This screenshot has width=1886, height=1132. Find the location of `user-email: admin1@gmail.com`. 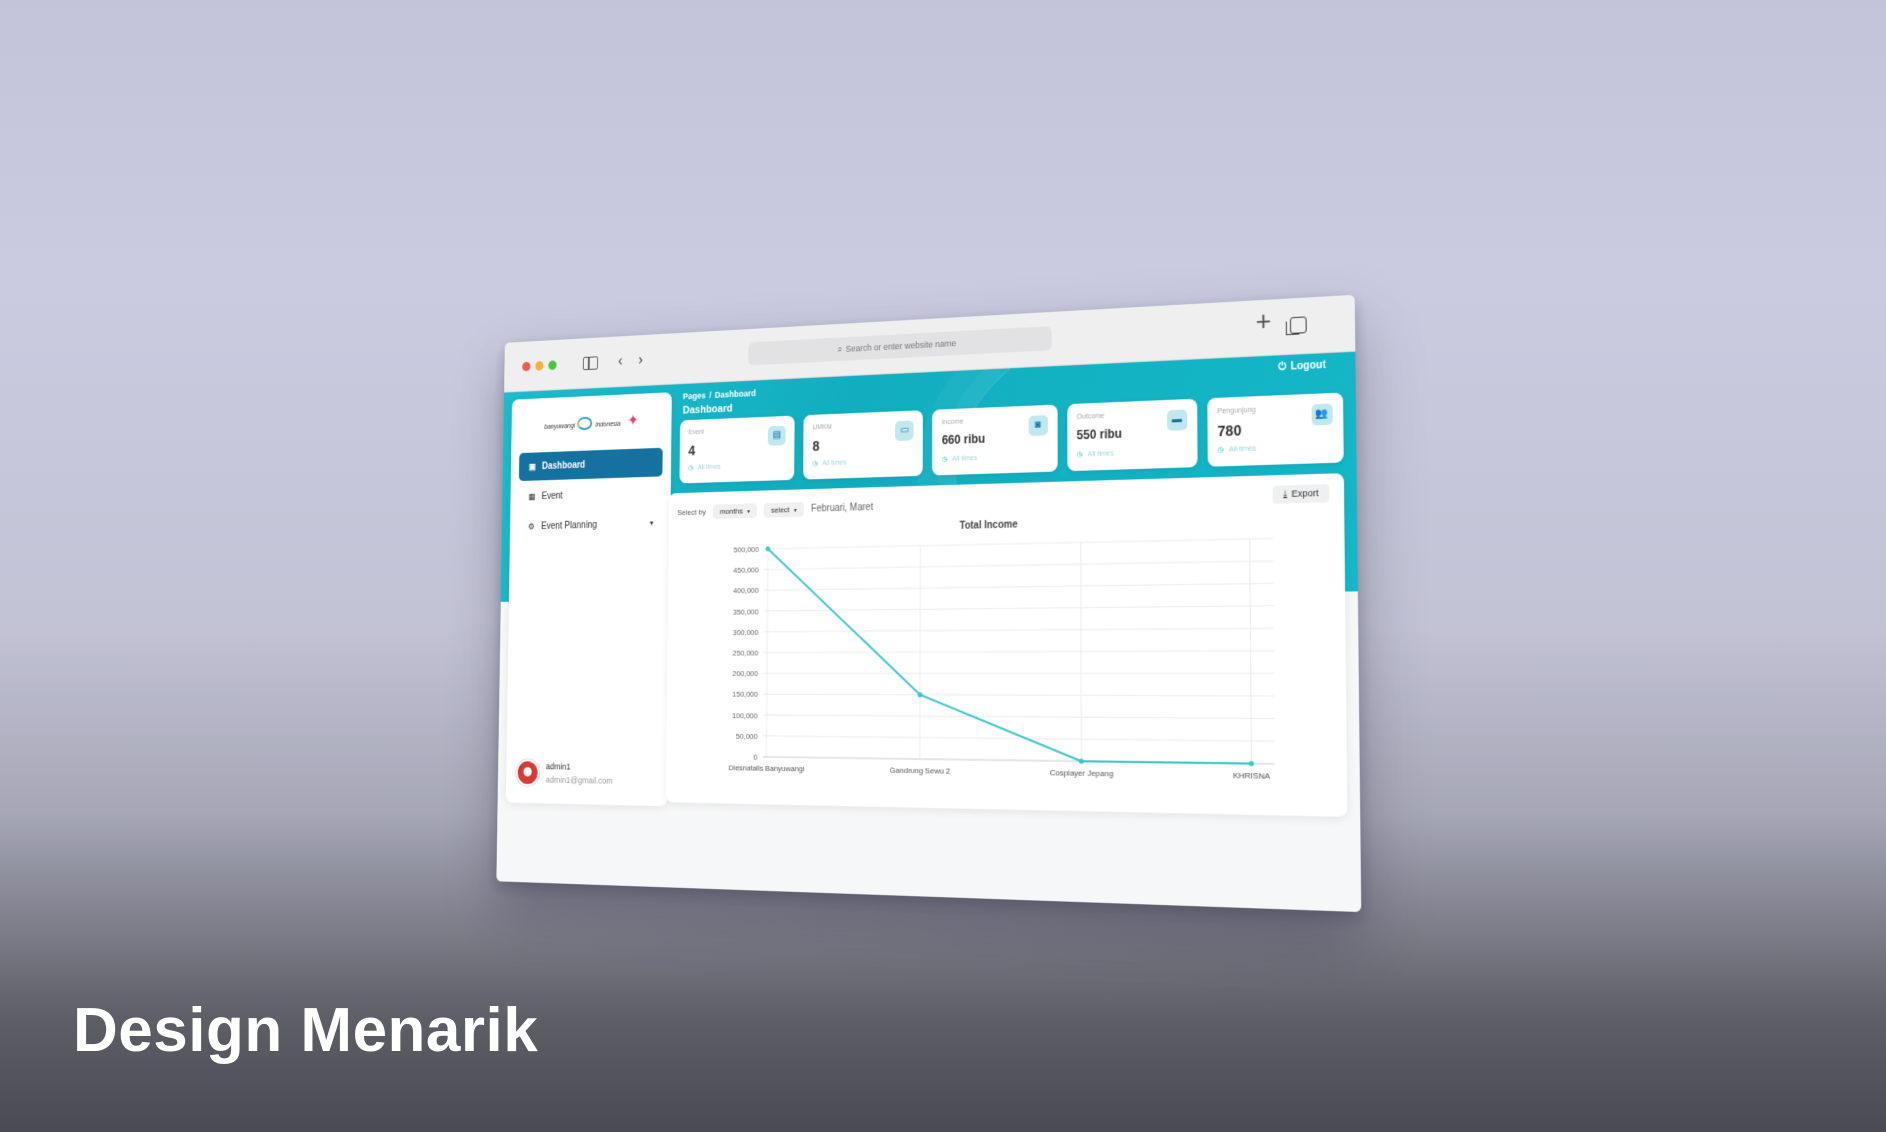

user-email: admin1@gmail.com is located at coordinates (579, 780).